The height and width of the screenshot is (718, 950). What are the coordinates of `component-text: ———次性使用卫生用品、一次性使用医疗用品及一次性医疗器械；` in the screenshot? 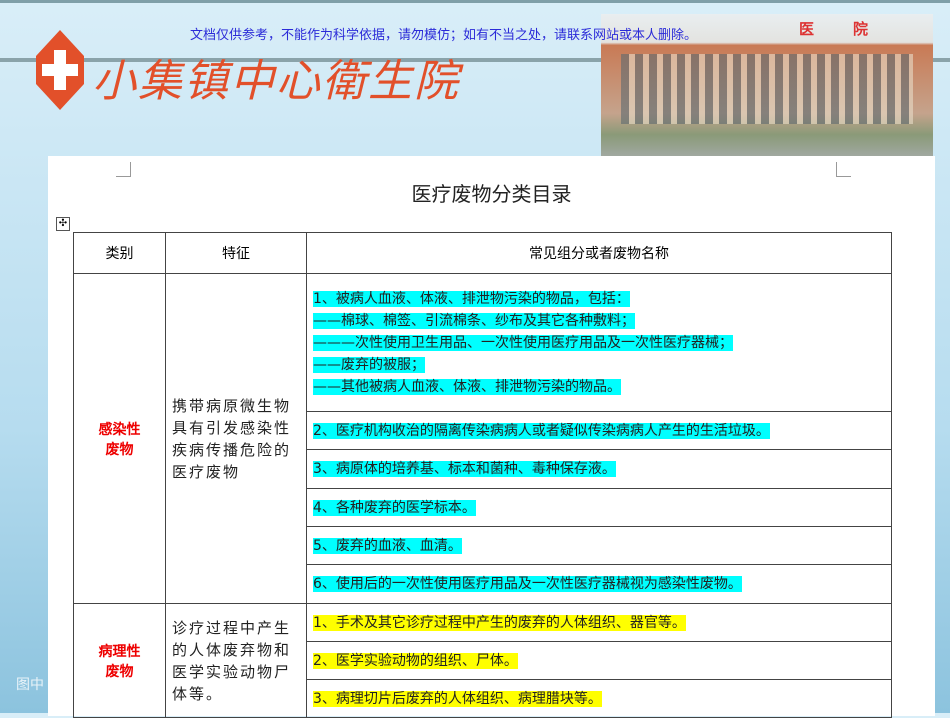 It's located at (523, 342).